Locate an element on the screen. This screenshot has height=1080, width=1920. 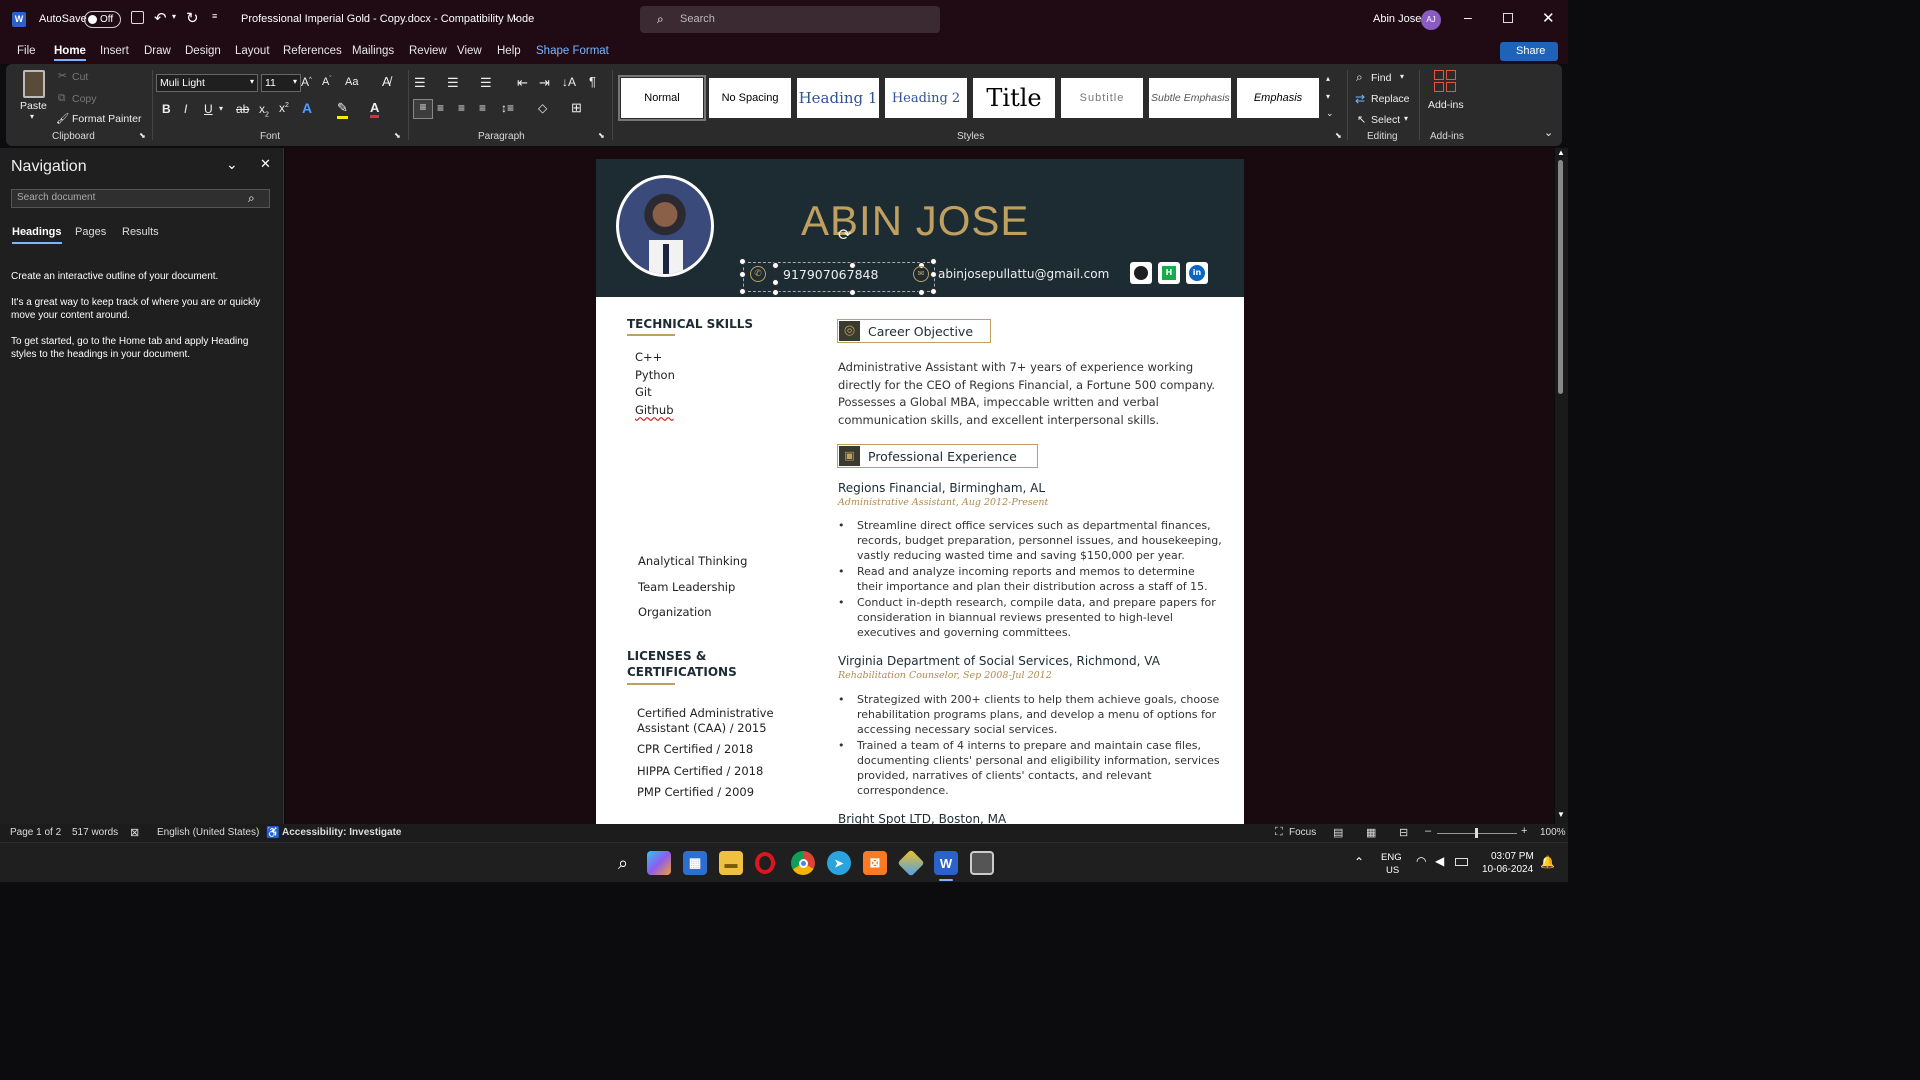
start-icon is located at coordinates (587, 863).